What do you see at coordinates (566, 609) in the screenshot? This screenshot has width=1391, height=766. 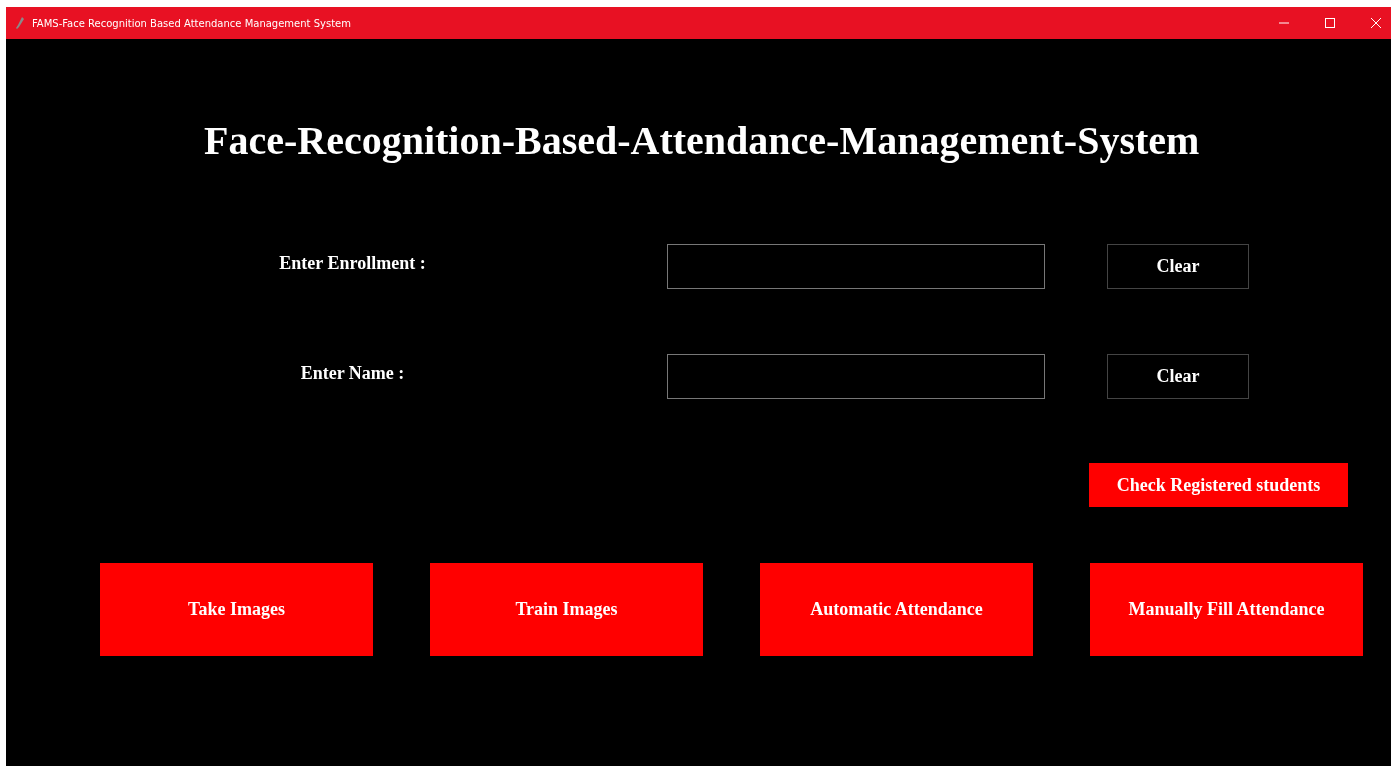 I see `action-button: Train Images` at bounding box center [566, 609].